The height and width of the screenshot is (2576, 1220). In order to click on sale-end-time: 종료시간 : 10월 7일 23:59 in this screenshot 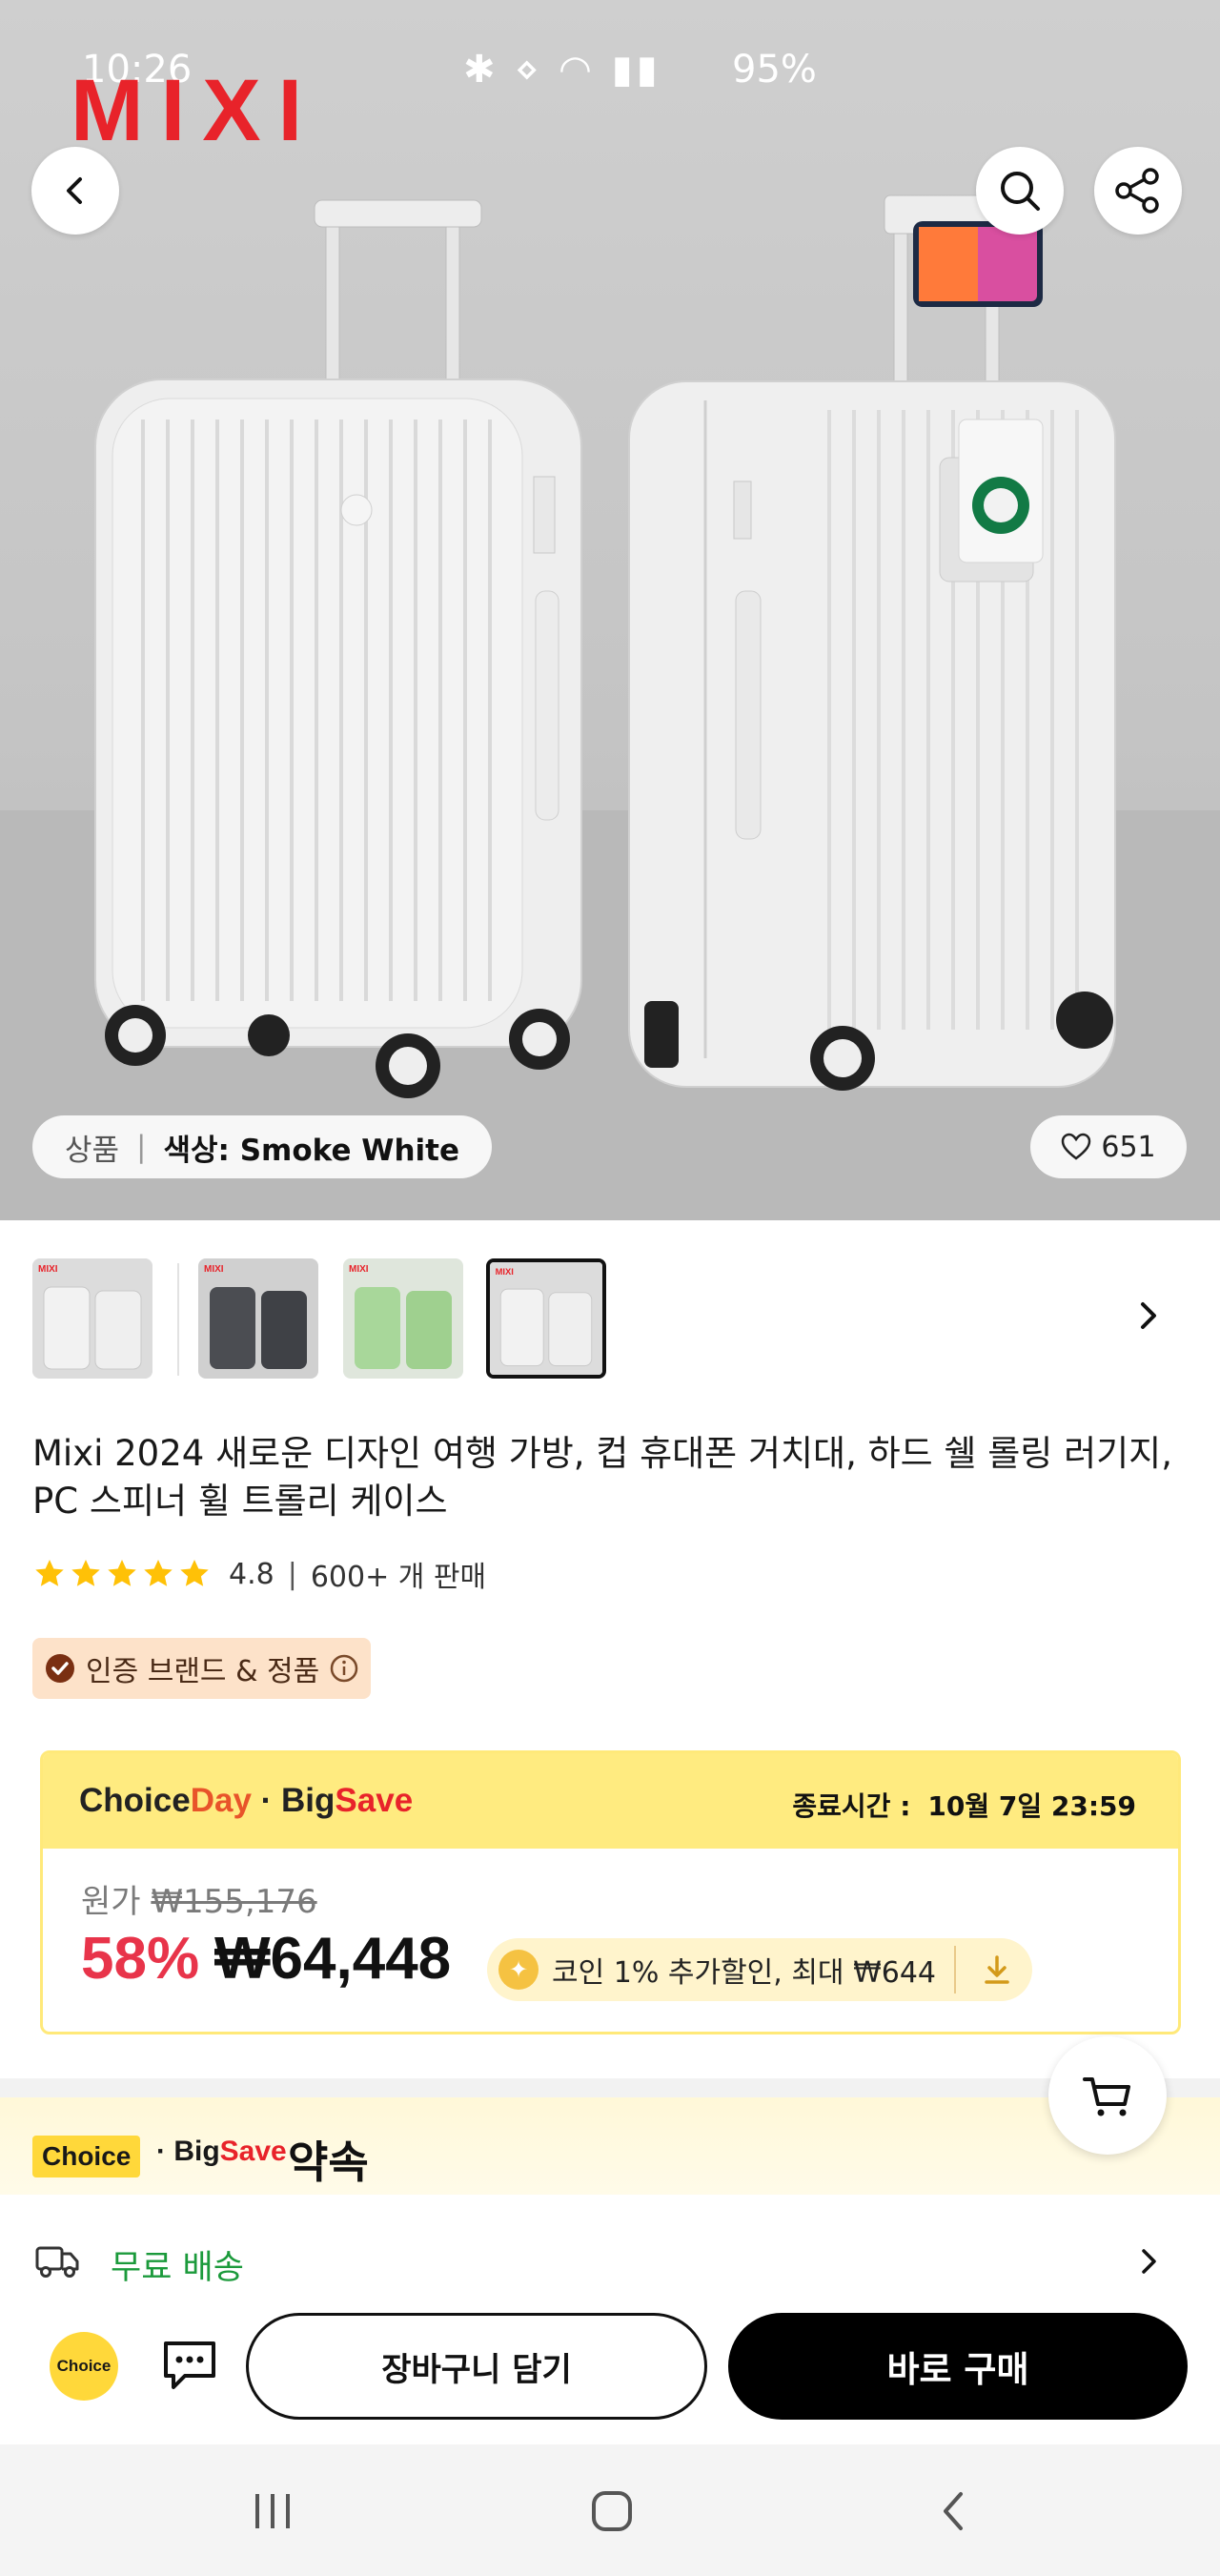, I will do `click(964, 1805)`.